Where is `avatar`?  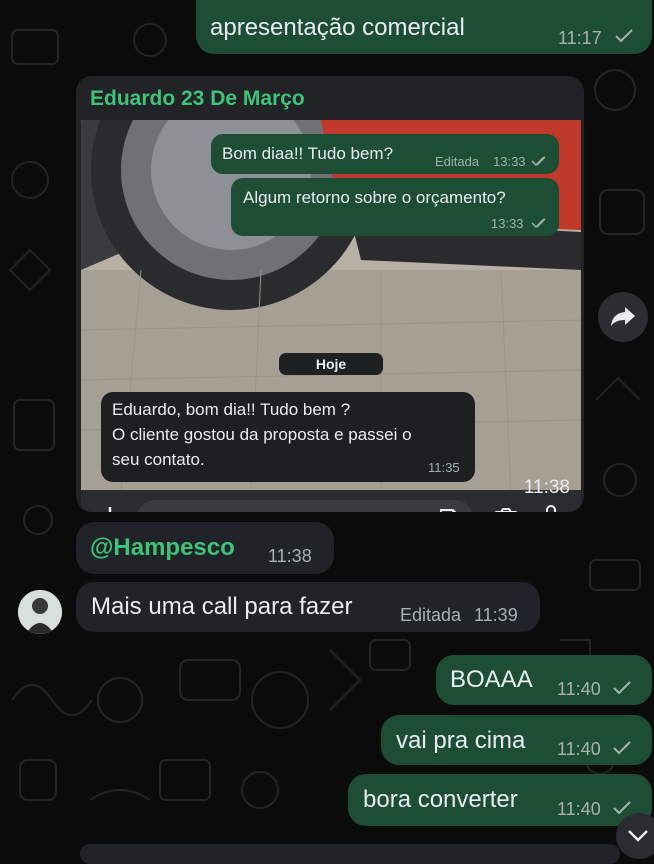 avatar is located at coordinates (40, 612).